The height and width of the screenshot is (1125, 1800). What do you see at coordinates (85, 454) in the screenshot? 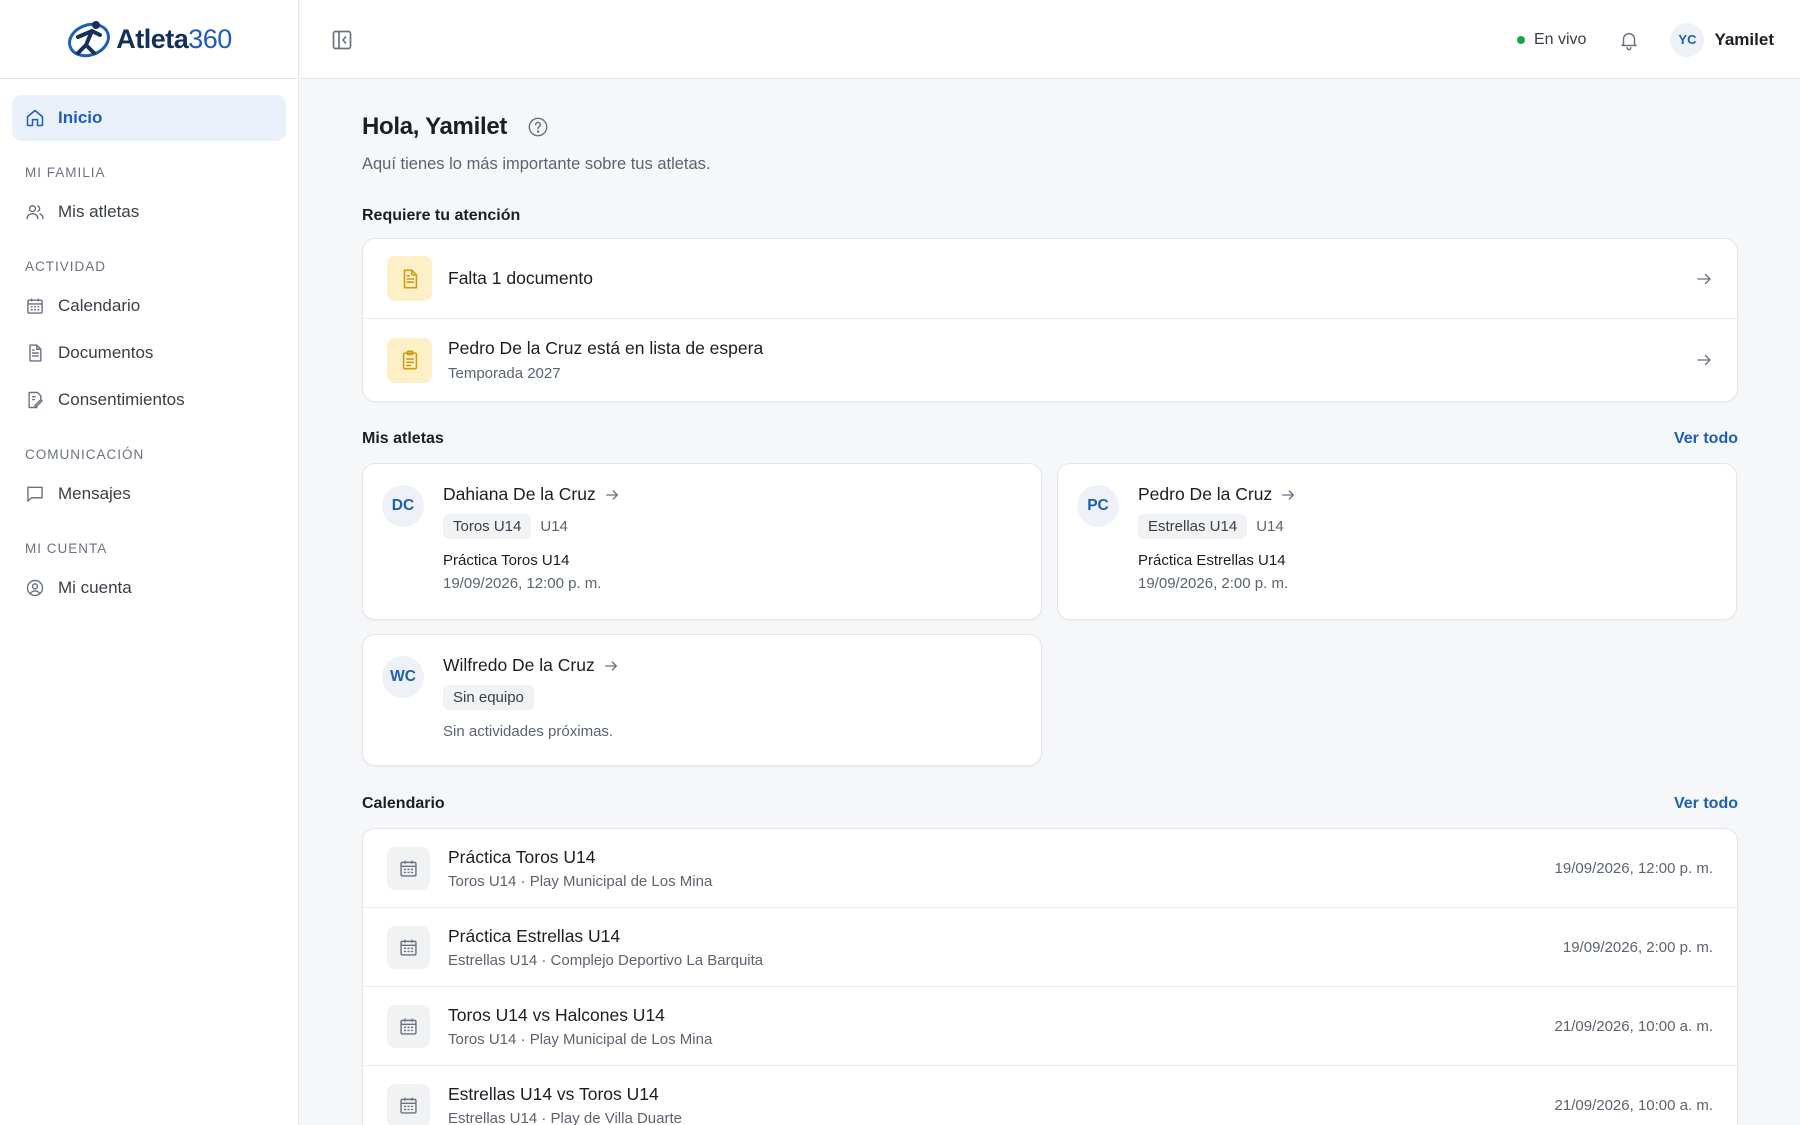
I see `section-comunicacion: COMUNICACIÓN` at bounding box center [85, 454].